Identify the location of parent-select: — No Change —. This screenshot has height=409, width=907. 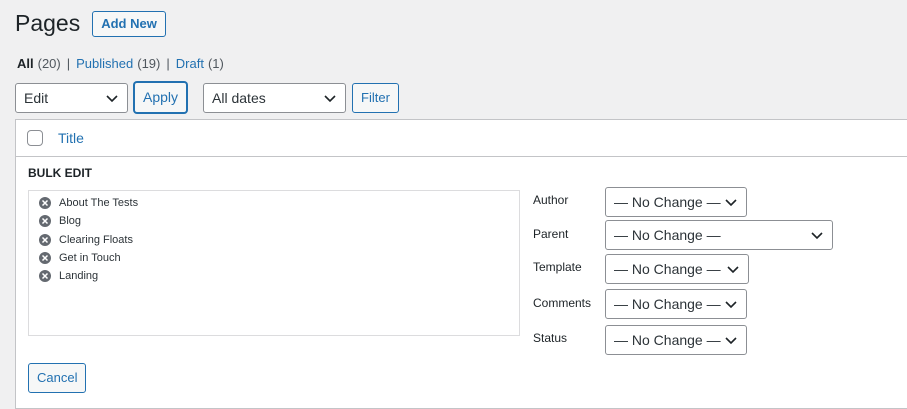
(719, 235).